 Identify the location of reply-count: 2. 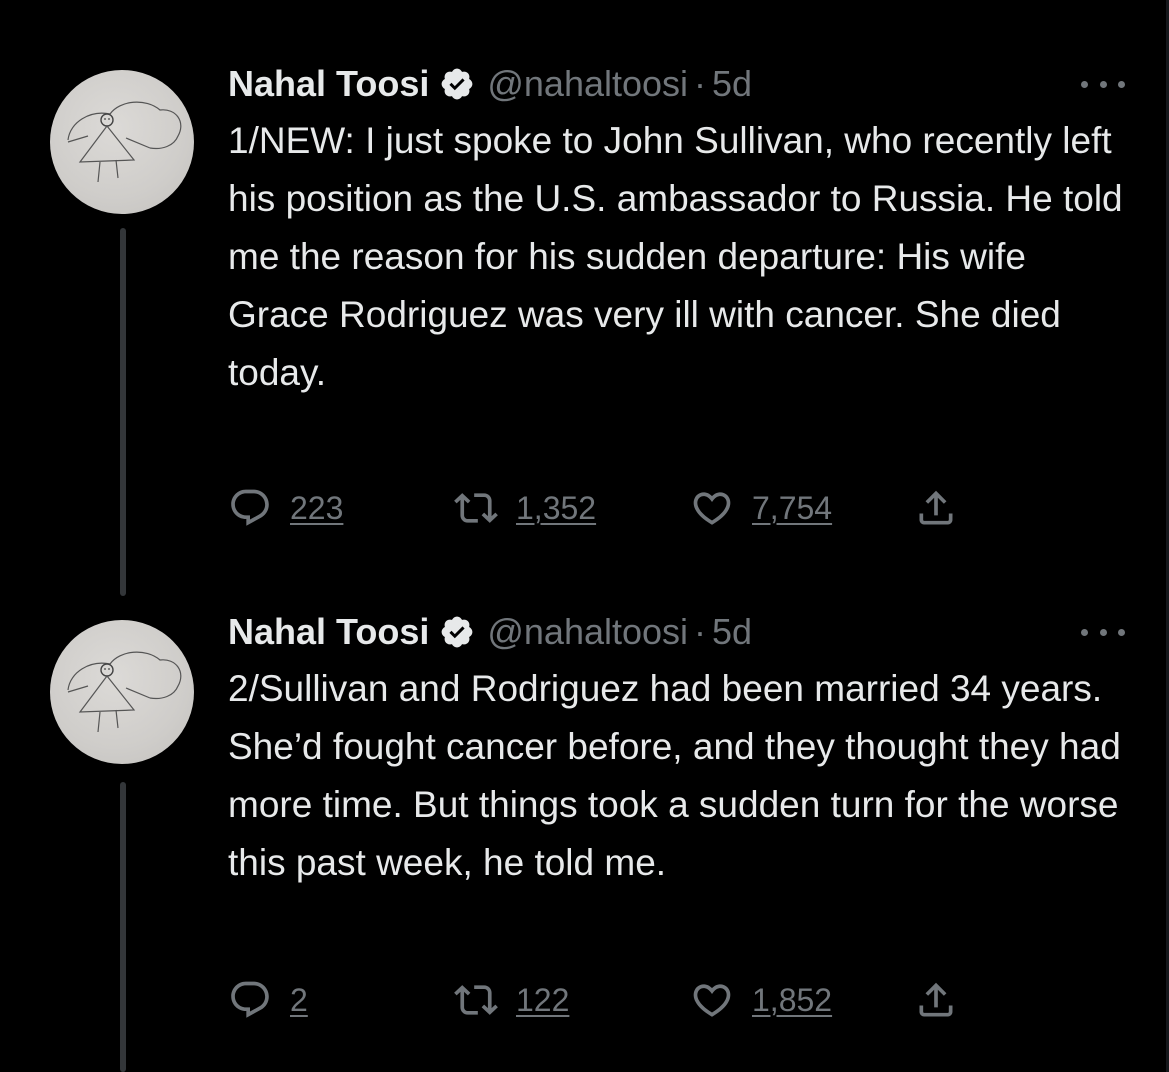
(299, 1000).